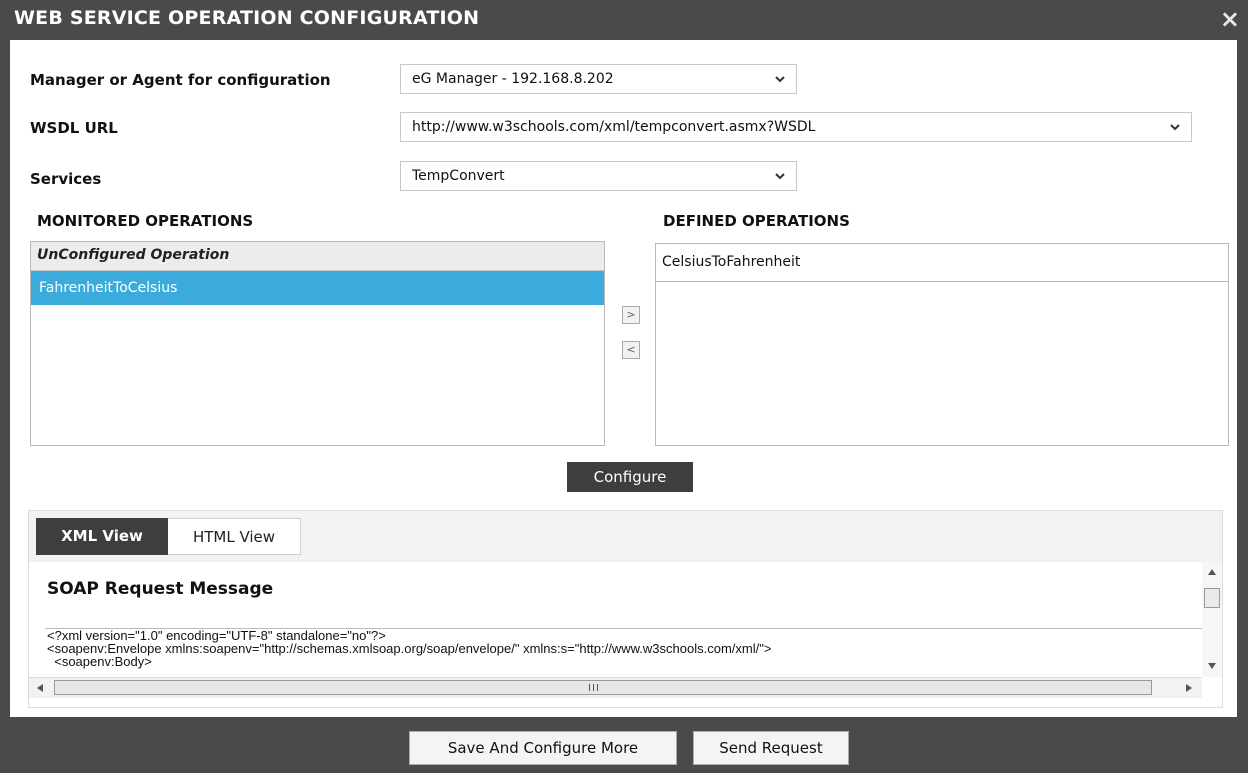 This screenshot has width=1248, height=773. I want to click on services-label: Services, so click(66, 179).